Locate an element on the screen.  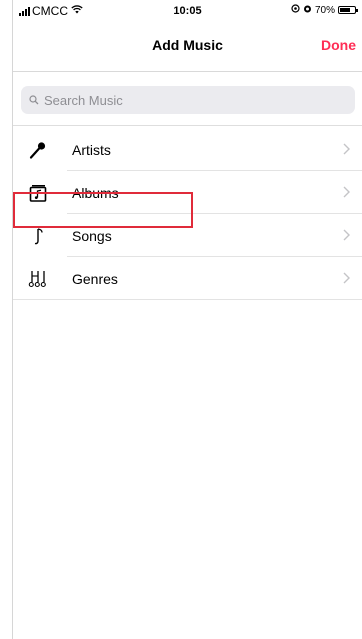
lock-rotation-icon is located at coordinates (295, 10).